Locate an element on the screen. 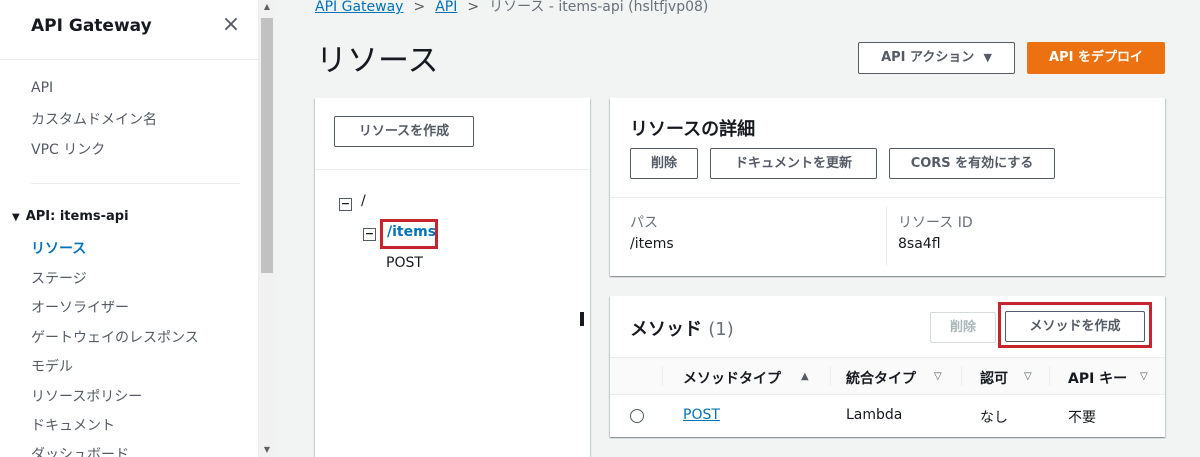 This screenshot has width=1200, height=457. api-key-cell: 不要 is located at coordinates (1082, 418).